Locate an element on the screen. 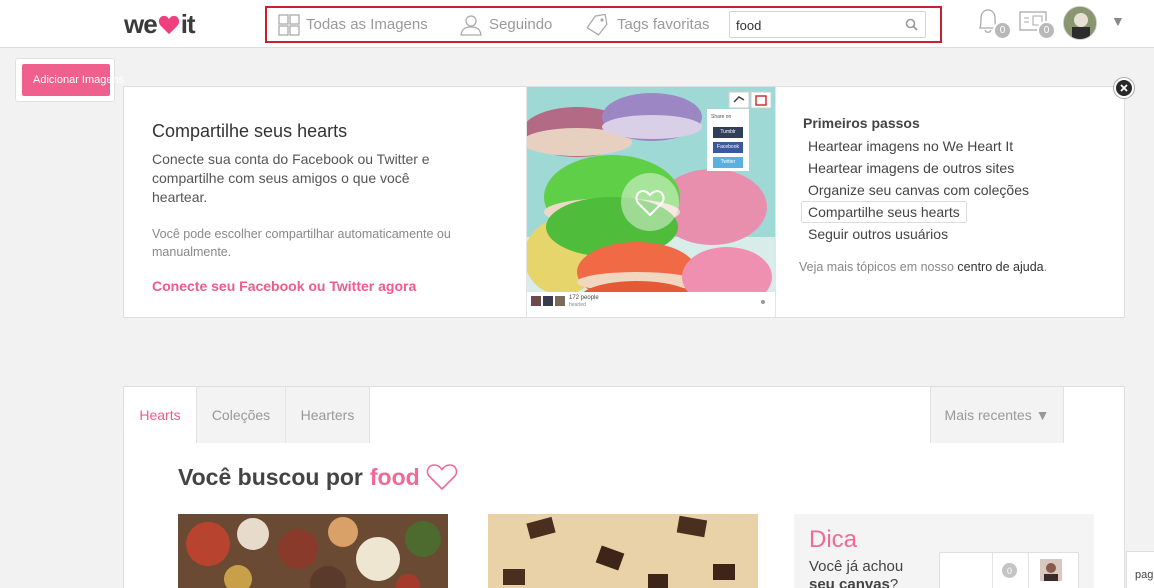 The width and height of the screenshot is (1154, 588). cookie-image is located at coordinates (623, 551).